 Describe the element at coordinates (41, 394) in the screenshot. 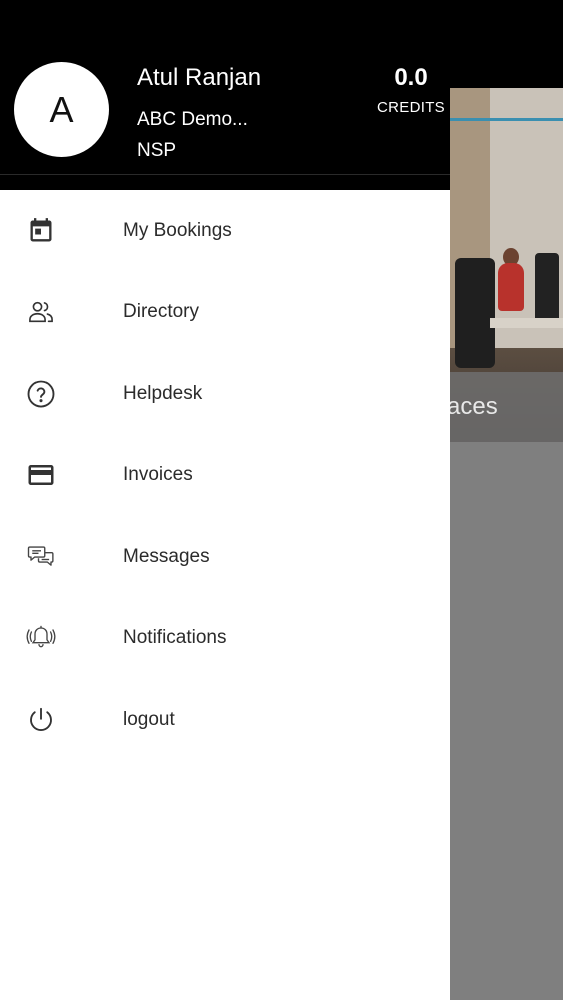

I see `help-circle-icon` at that location.